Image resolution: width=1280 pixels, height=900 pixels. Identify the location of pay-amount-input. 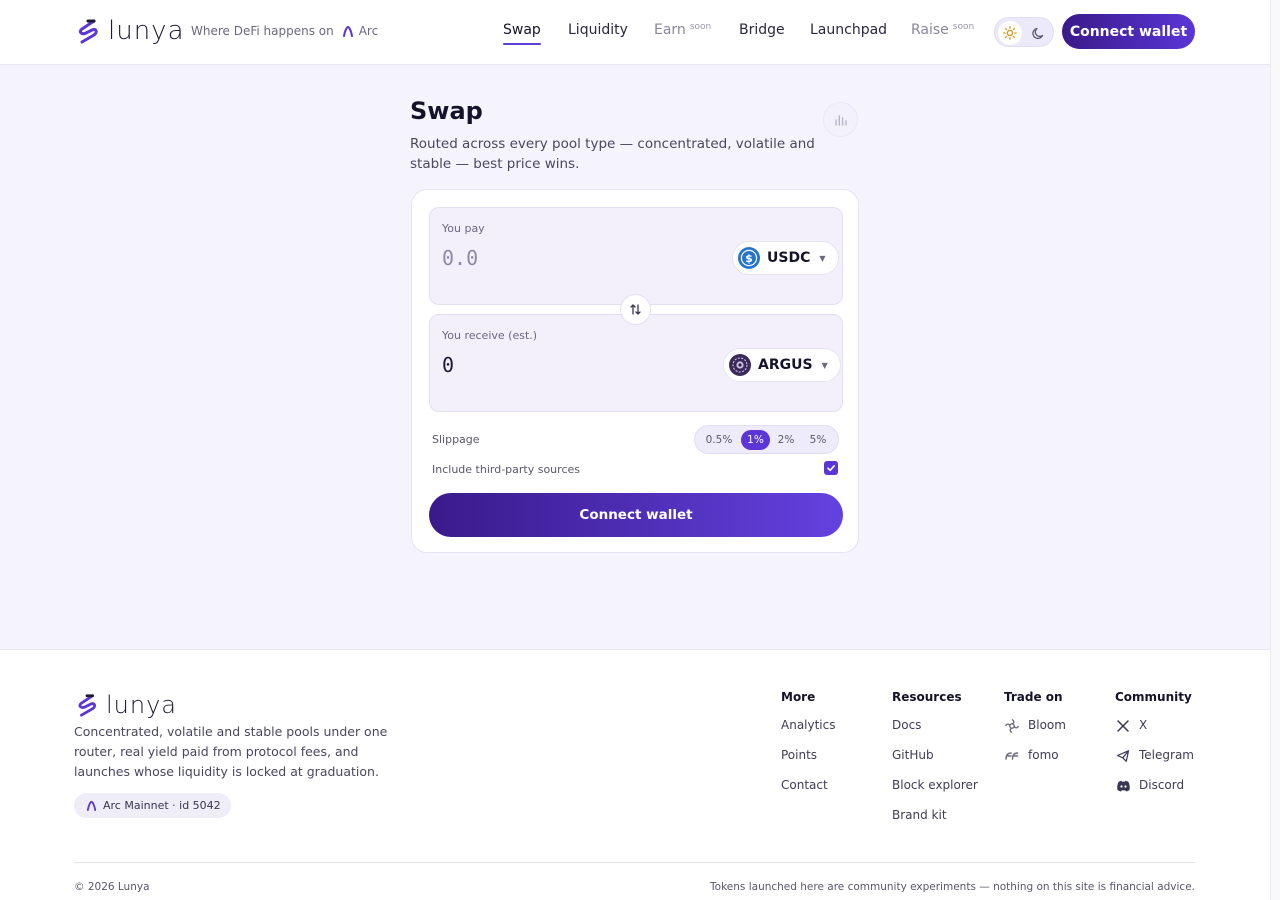
(572, 258).